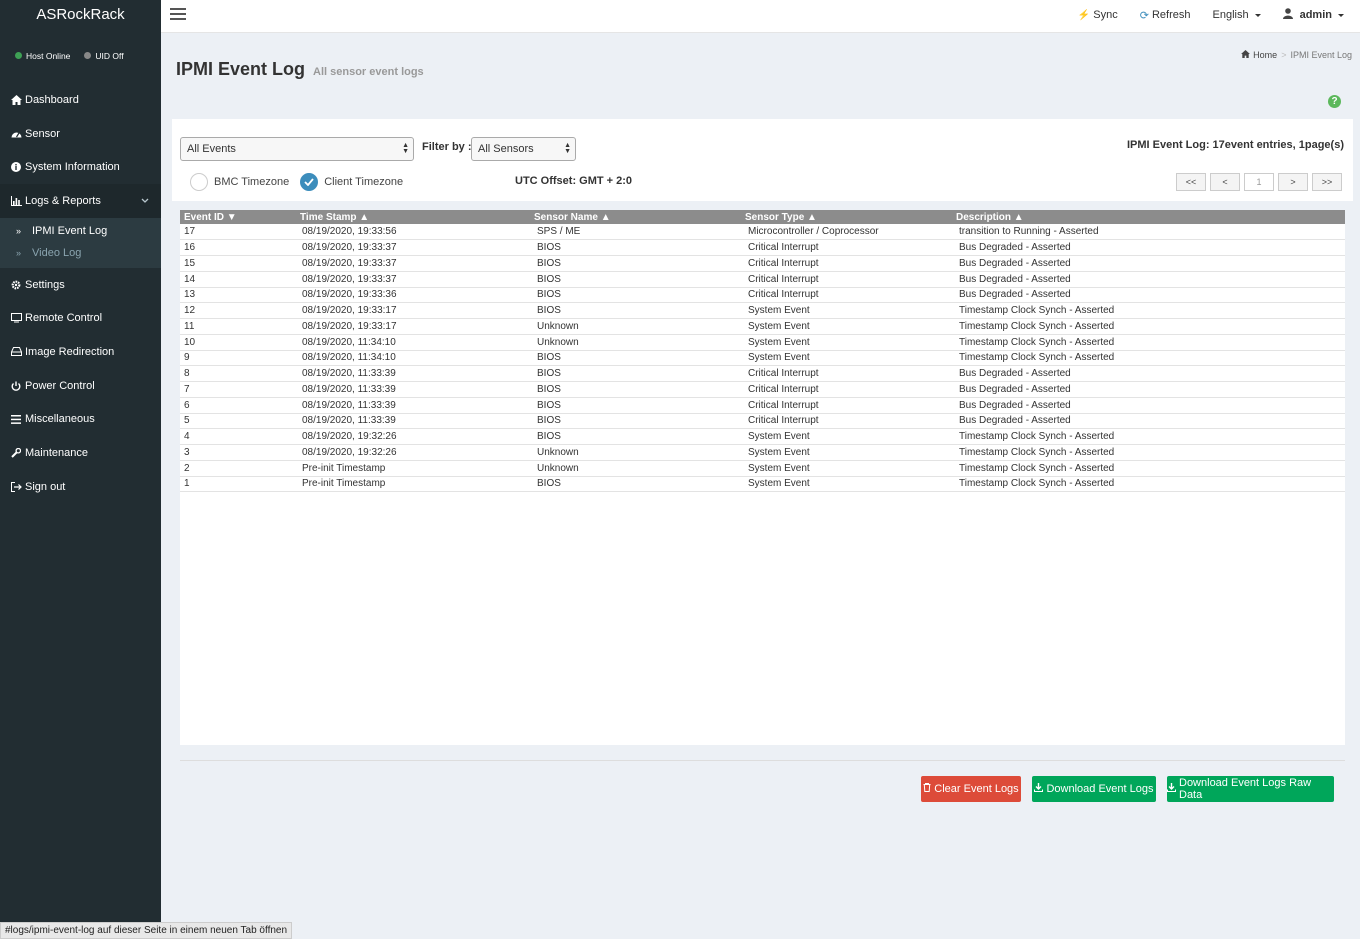  I want to click on event-type-select-value: All Events, so click(211, 149).